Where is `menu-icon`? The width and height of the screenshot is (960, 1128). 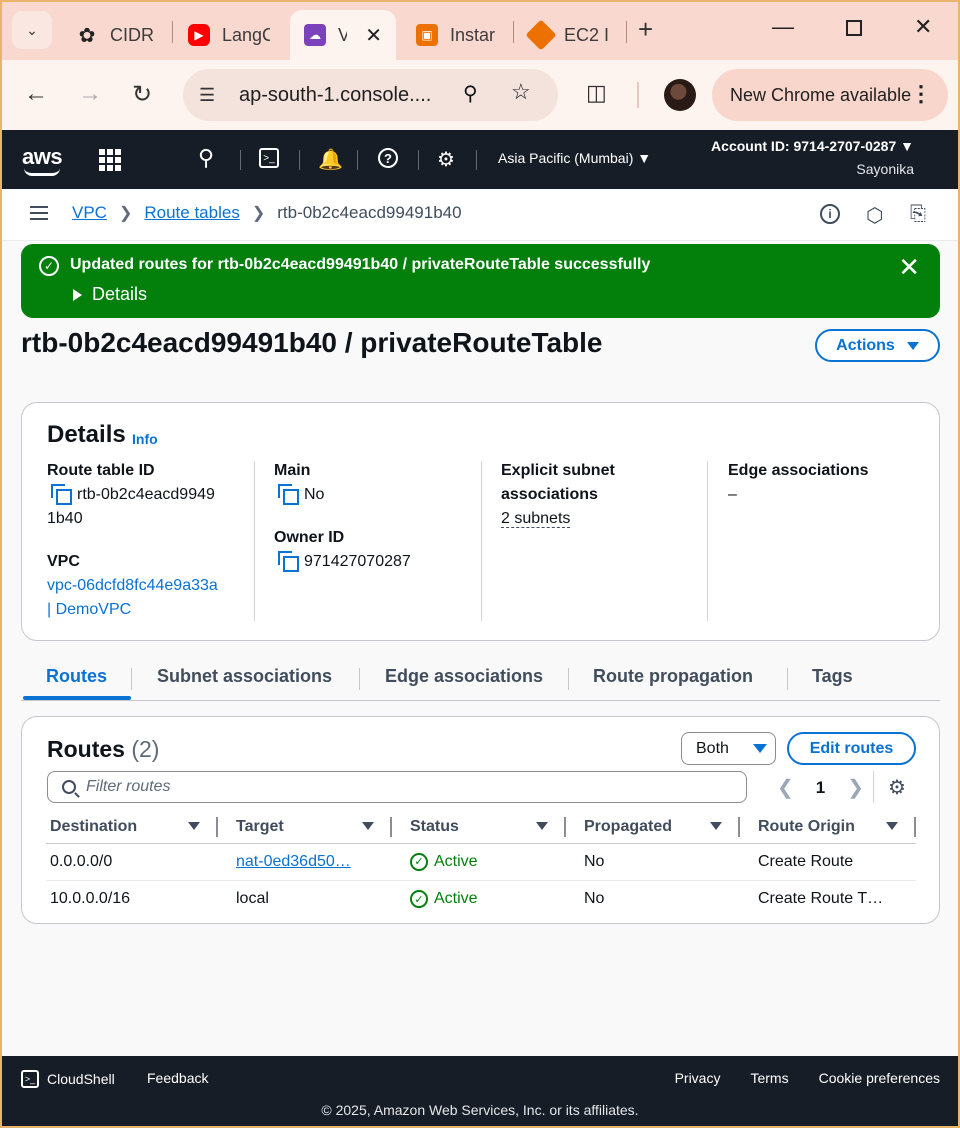
menu-icon is located at coordinates (39, 213).